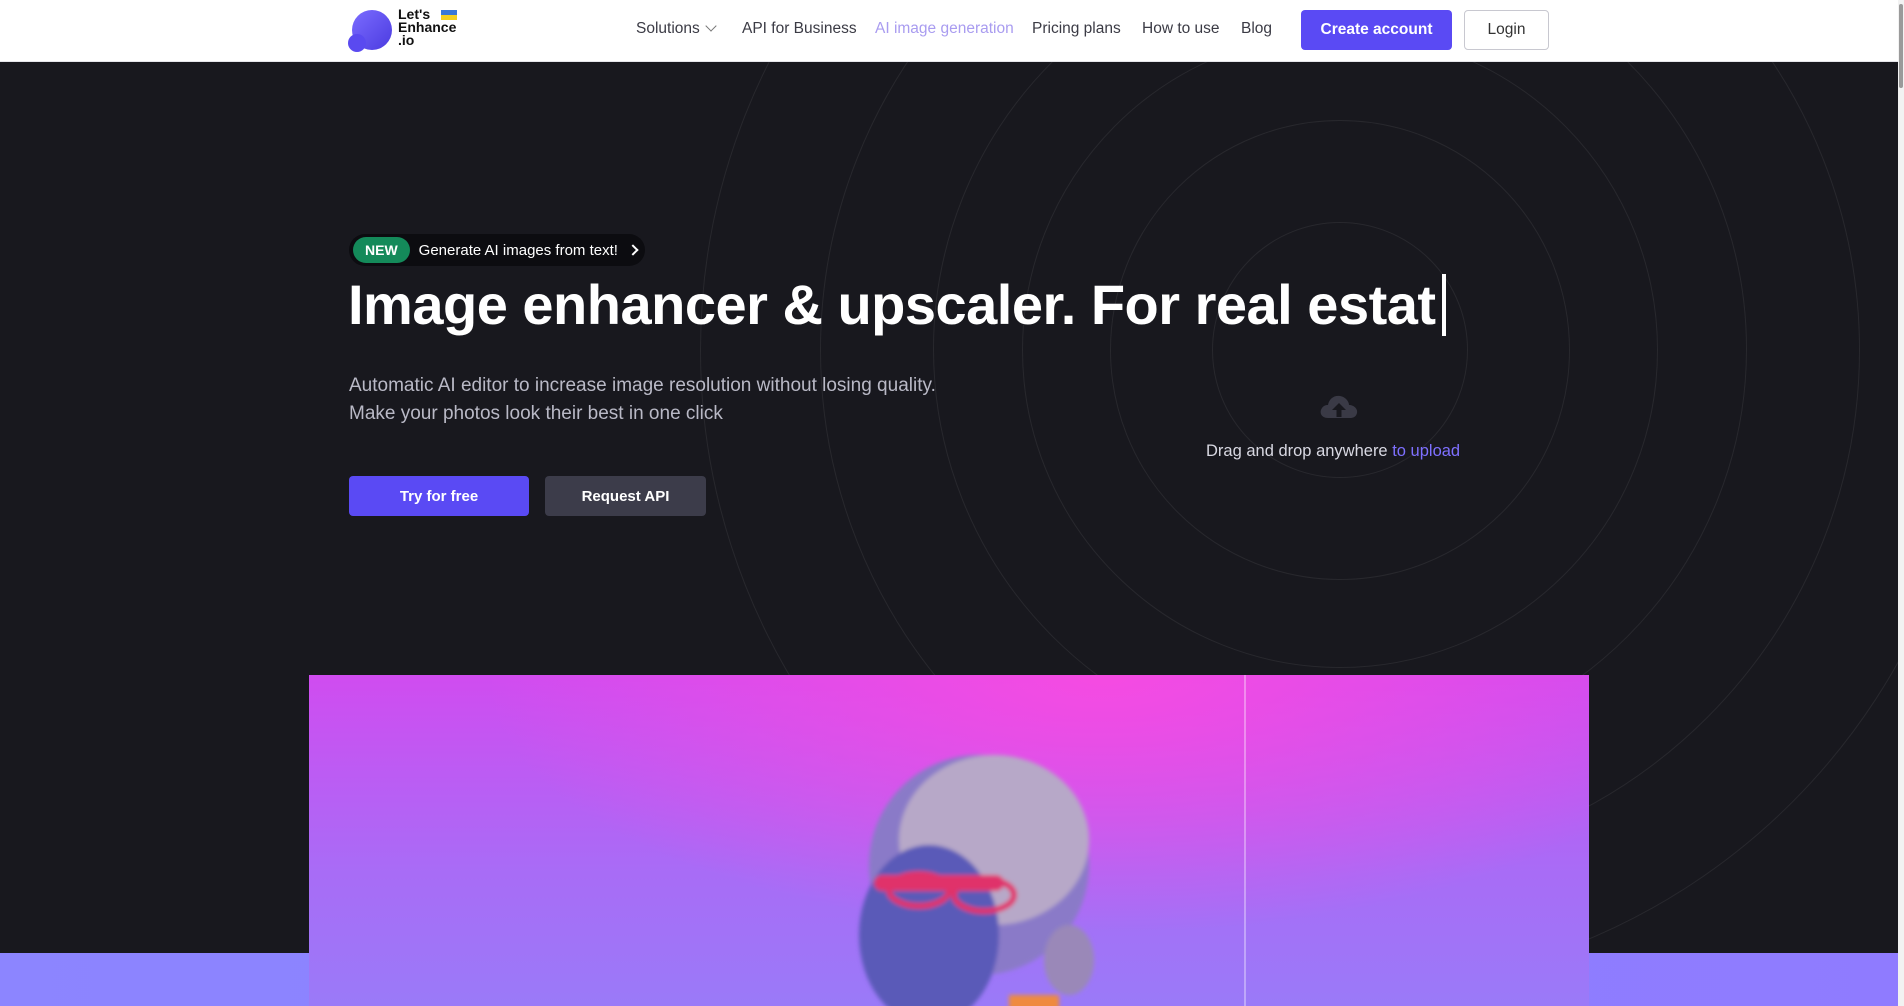 The width and height of the screenshot is (1904, 1006). I want to click on nav-ai-image-generation: AI image generation, so click(944, 29).